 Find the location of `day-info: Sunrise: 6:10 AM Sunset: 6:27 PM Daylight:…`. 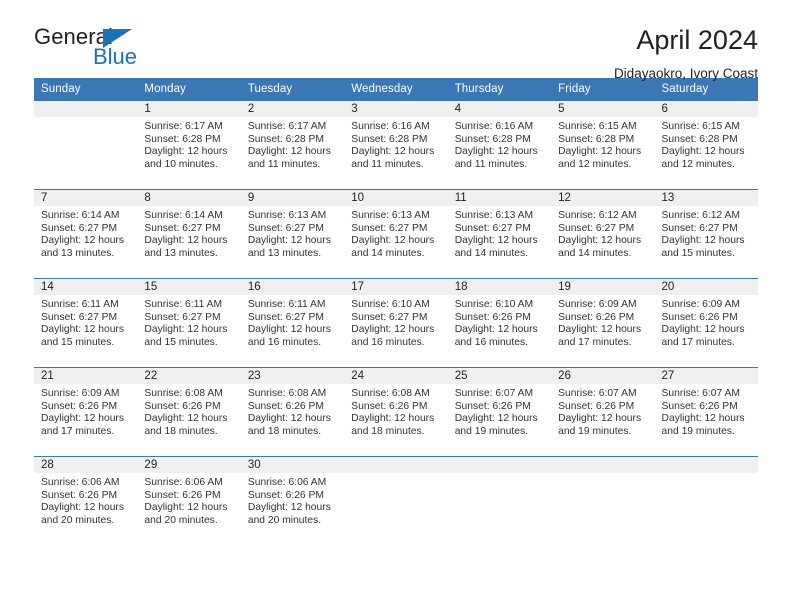

day-info: Sunrise: 6:10 AM Sunset: 6:27 PM Daylight:… is located at coordinates (395, 322).